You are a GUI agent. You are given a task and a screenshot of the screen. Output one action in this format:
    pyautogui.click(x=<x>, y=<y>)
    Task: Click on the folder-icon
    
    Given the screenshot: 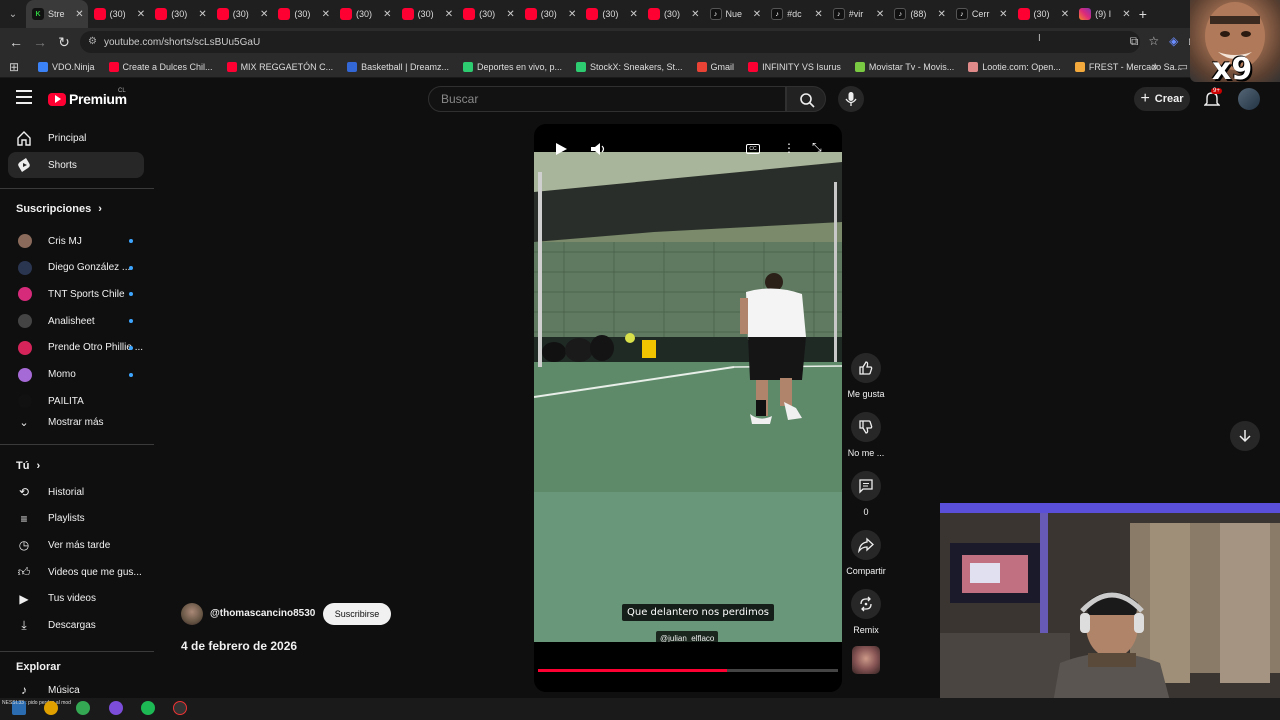 What is the action you would take?
    pyautogui.click(x=51, y=708)
    